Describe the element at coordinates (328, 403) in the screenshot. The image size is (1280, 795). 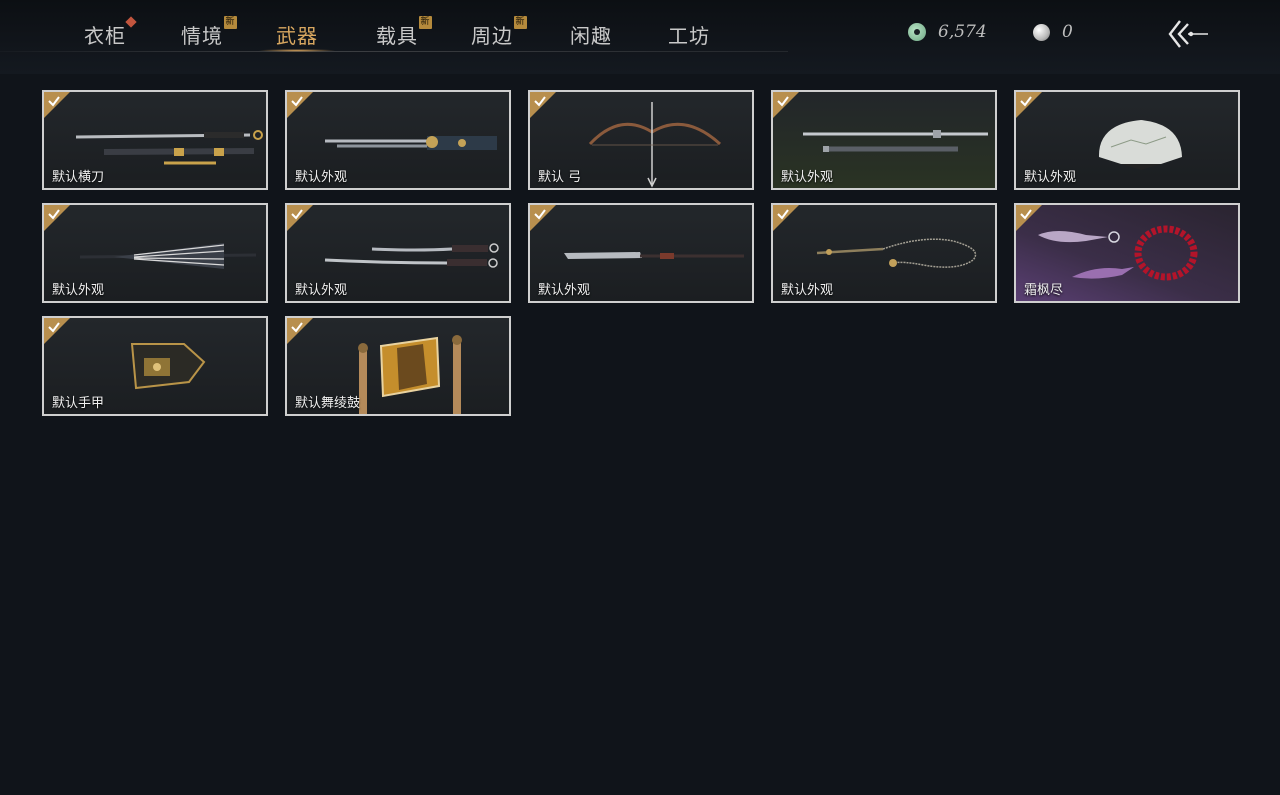
I see `item-name: 默认舞绫鼓` at that location.